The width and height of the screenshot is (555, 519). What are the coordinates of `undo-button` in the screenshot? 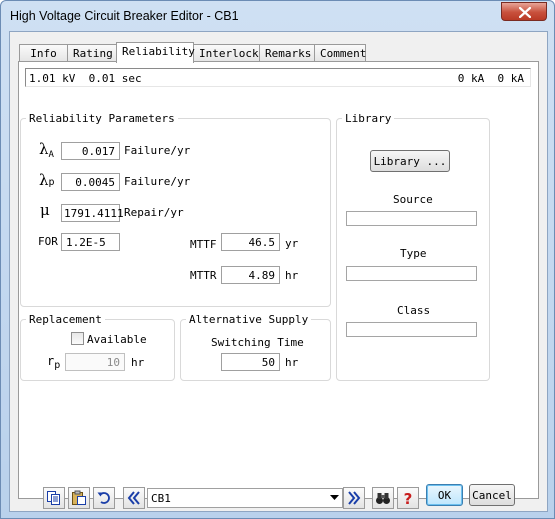 It's located at (104, 498).